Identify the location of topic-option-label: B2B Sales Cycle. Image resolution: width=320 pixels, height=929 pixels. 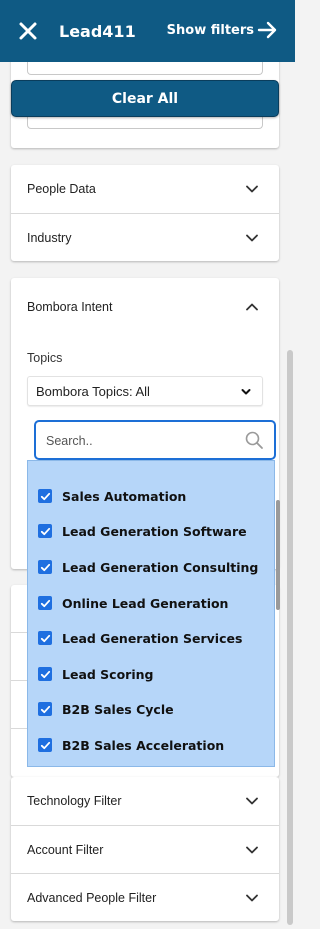
(118, 709).